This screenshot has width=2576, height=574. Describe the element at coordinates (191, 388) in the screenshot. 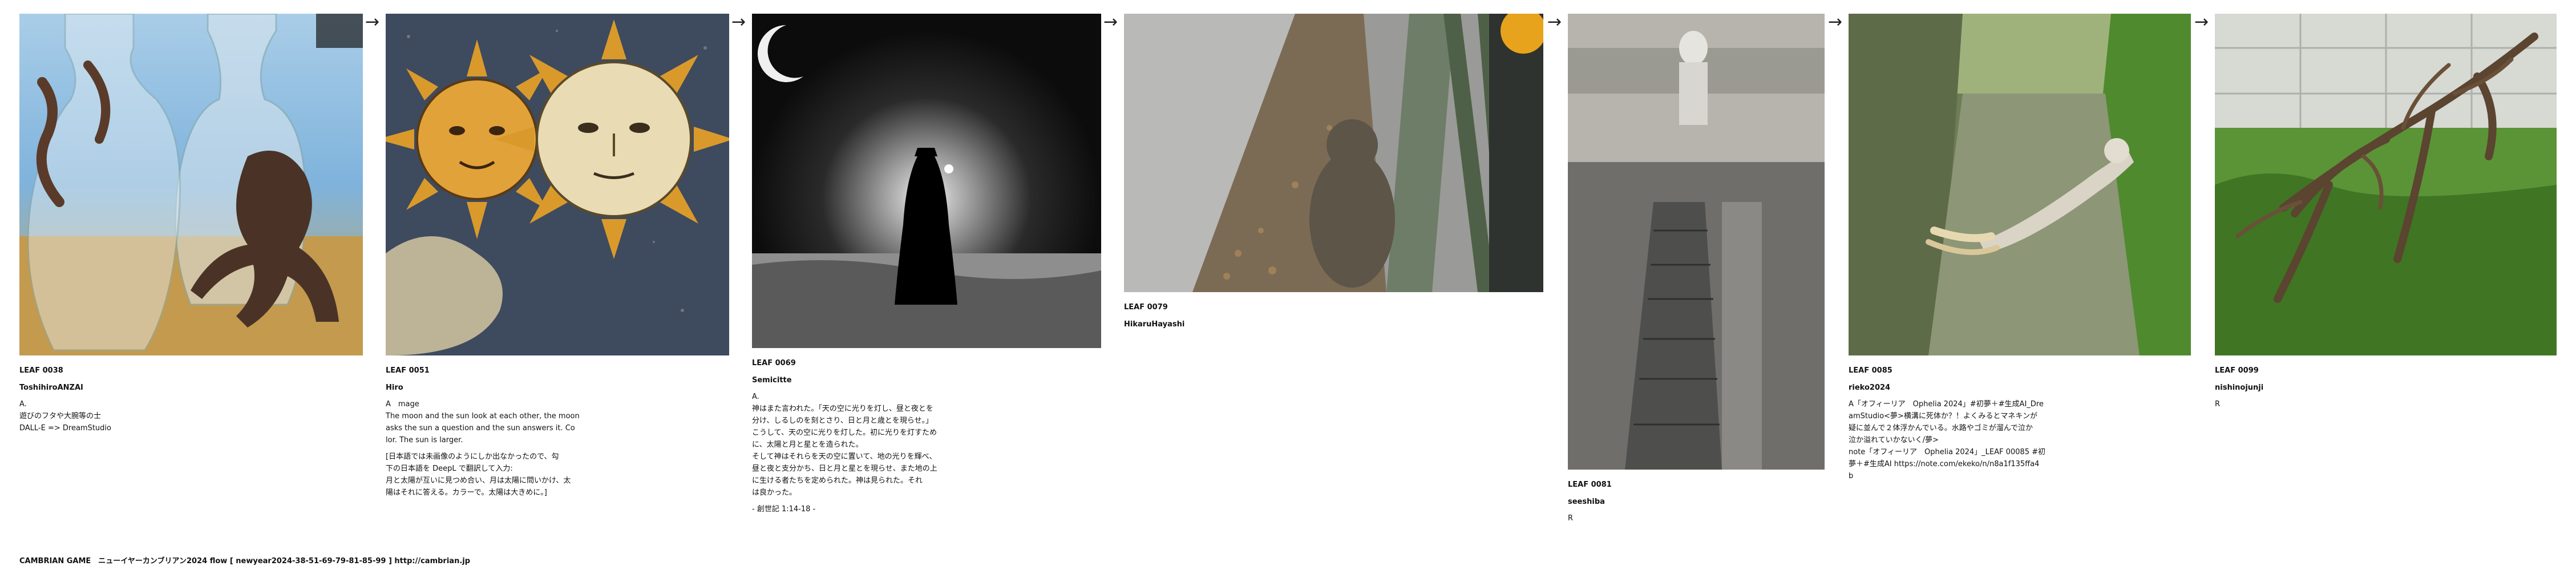

I see `leaf-author: ToshihiroANZAI` at that location.